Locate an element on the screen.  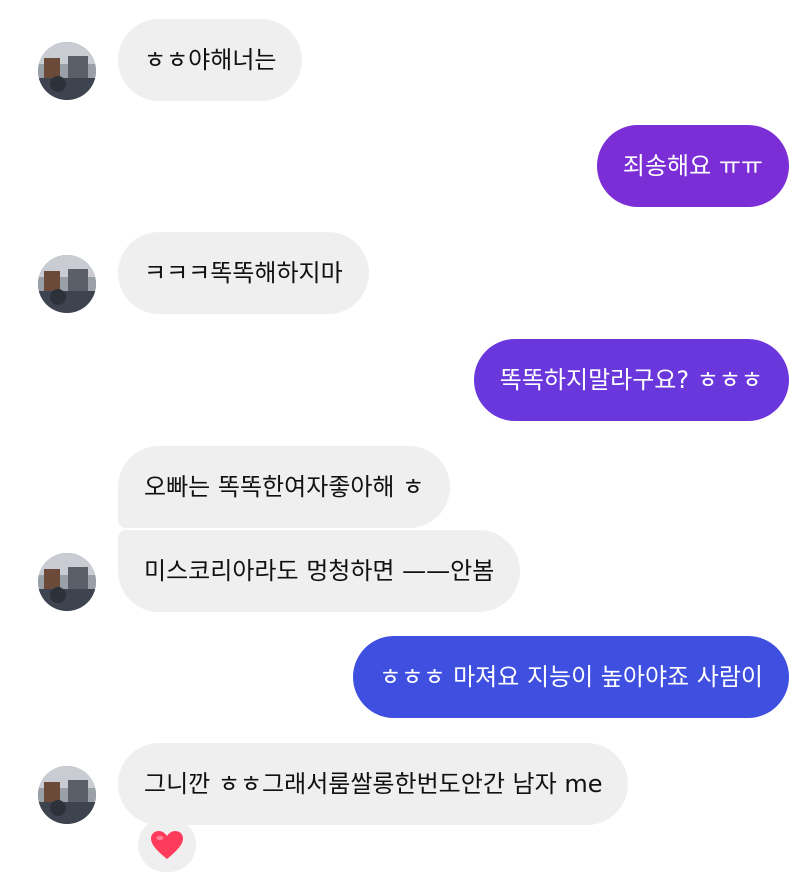
message-bubble: 오빠는 똑똑한여자좋아해 ㅎ is located at coordinates (284, 487).